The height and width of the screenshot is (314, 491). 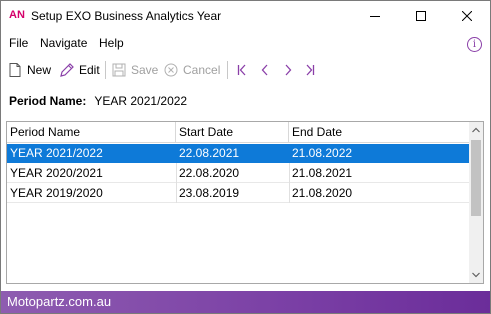 I want to click on cell-end-date: 21.08.2021, so click(x=322, y=173).